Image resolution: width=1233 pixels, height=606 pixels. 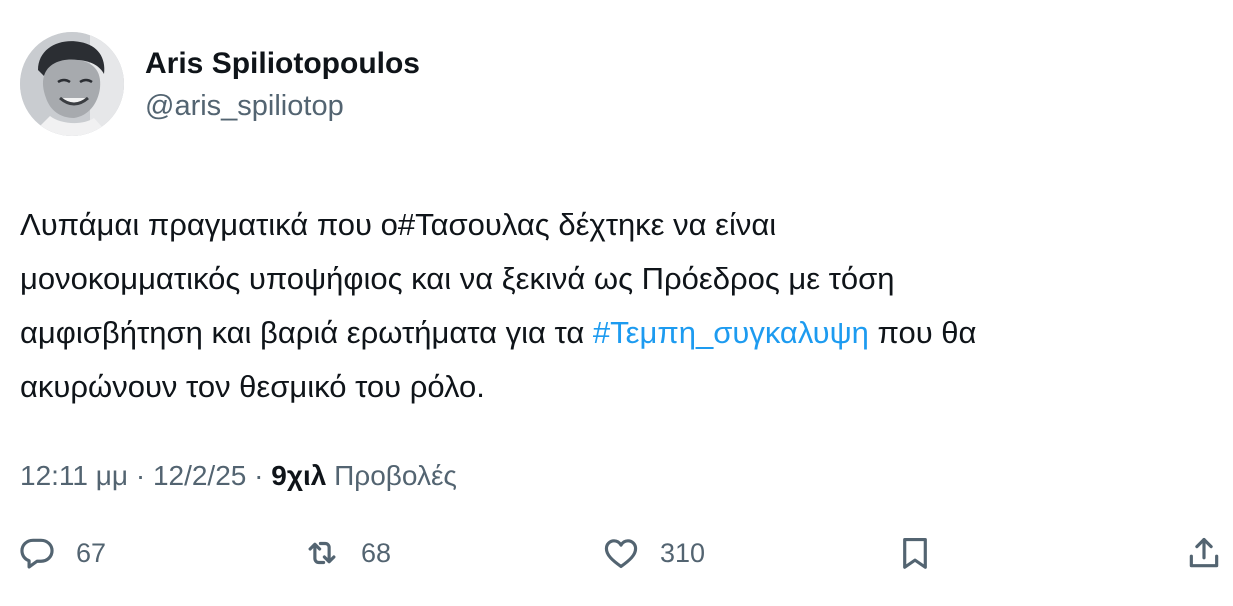 What do you see at coordinates (199, 475) in the screenshot?
I see `tweet-date: 12/2/25` at bounding box center [199, 475].